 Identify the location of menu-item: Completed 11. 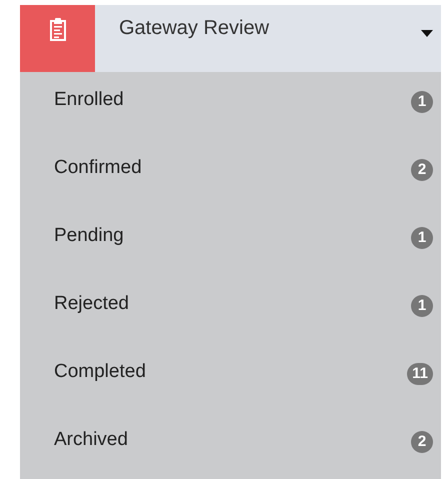
(230, 378).